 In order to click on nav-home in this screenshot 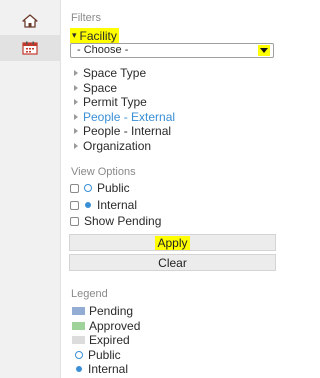, I will do `click(30, 21)`.